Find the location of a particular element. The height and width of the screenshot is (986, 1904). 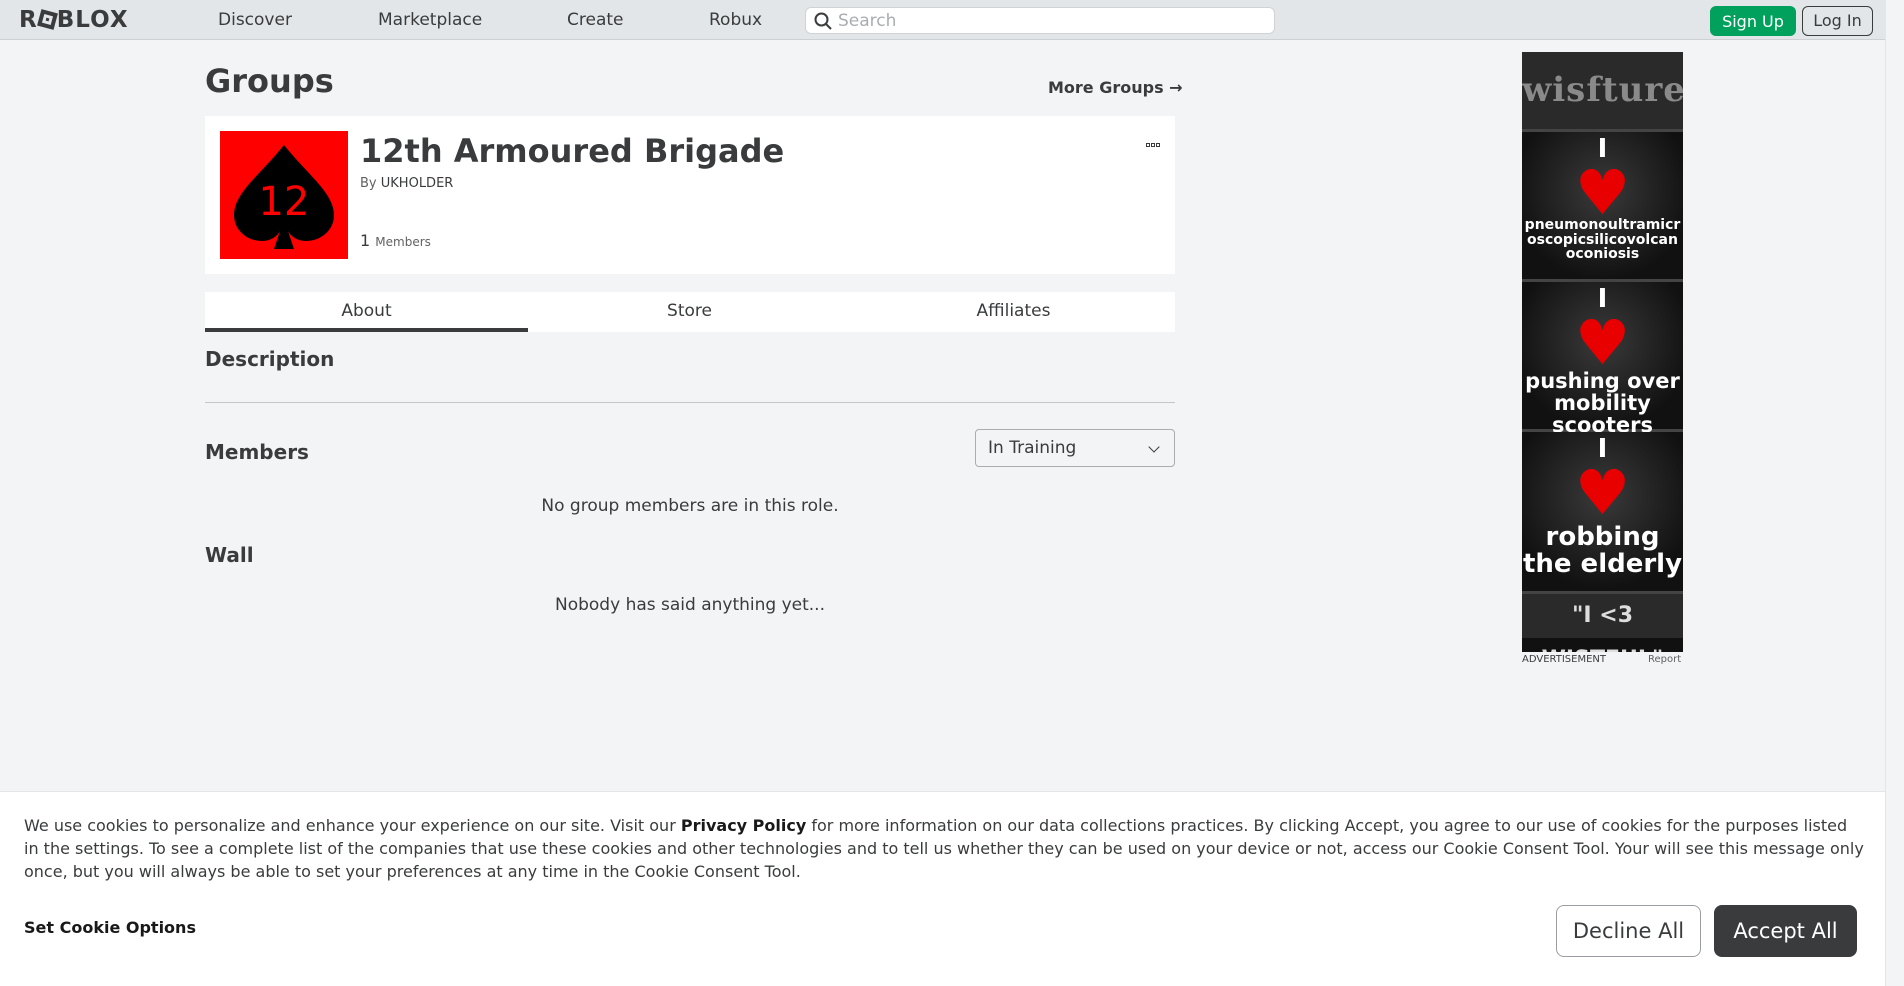

nav-robux: Robux is located at coordinates (735, 20).